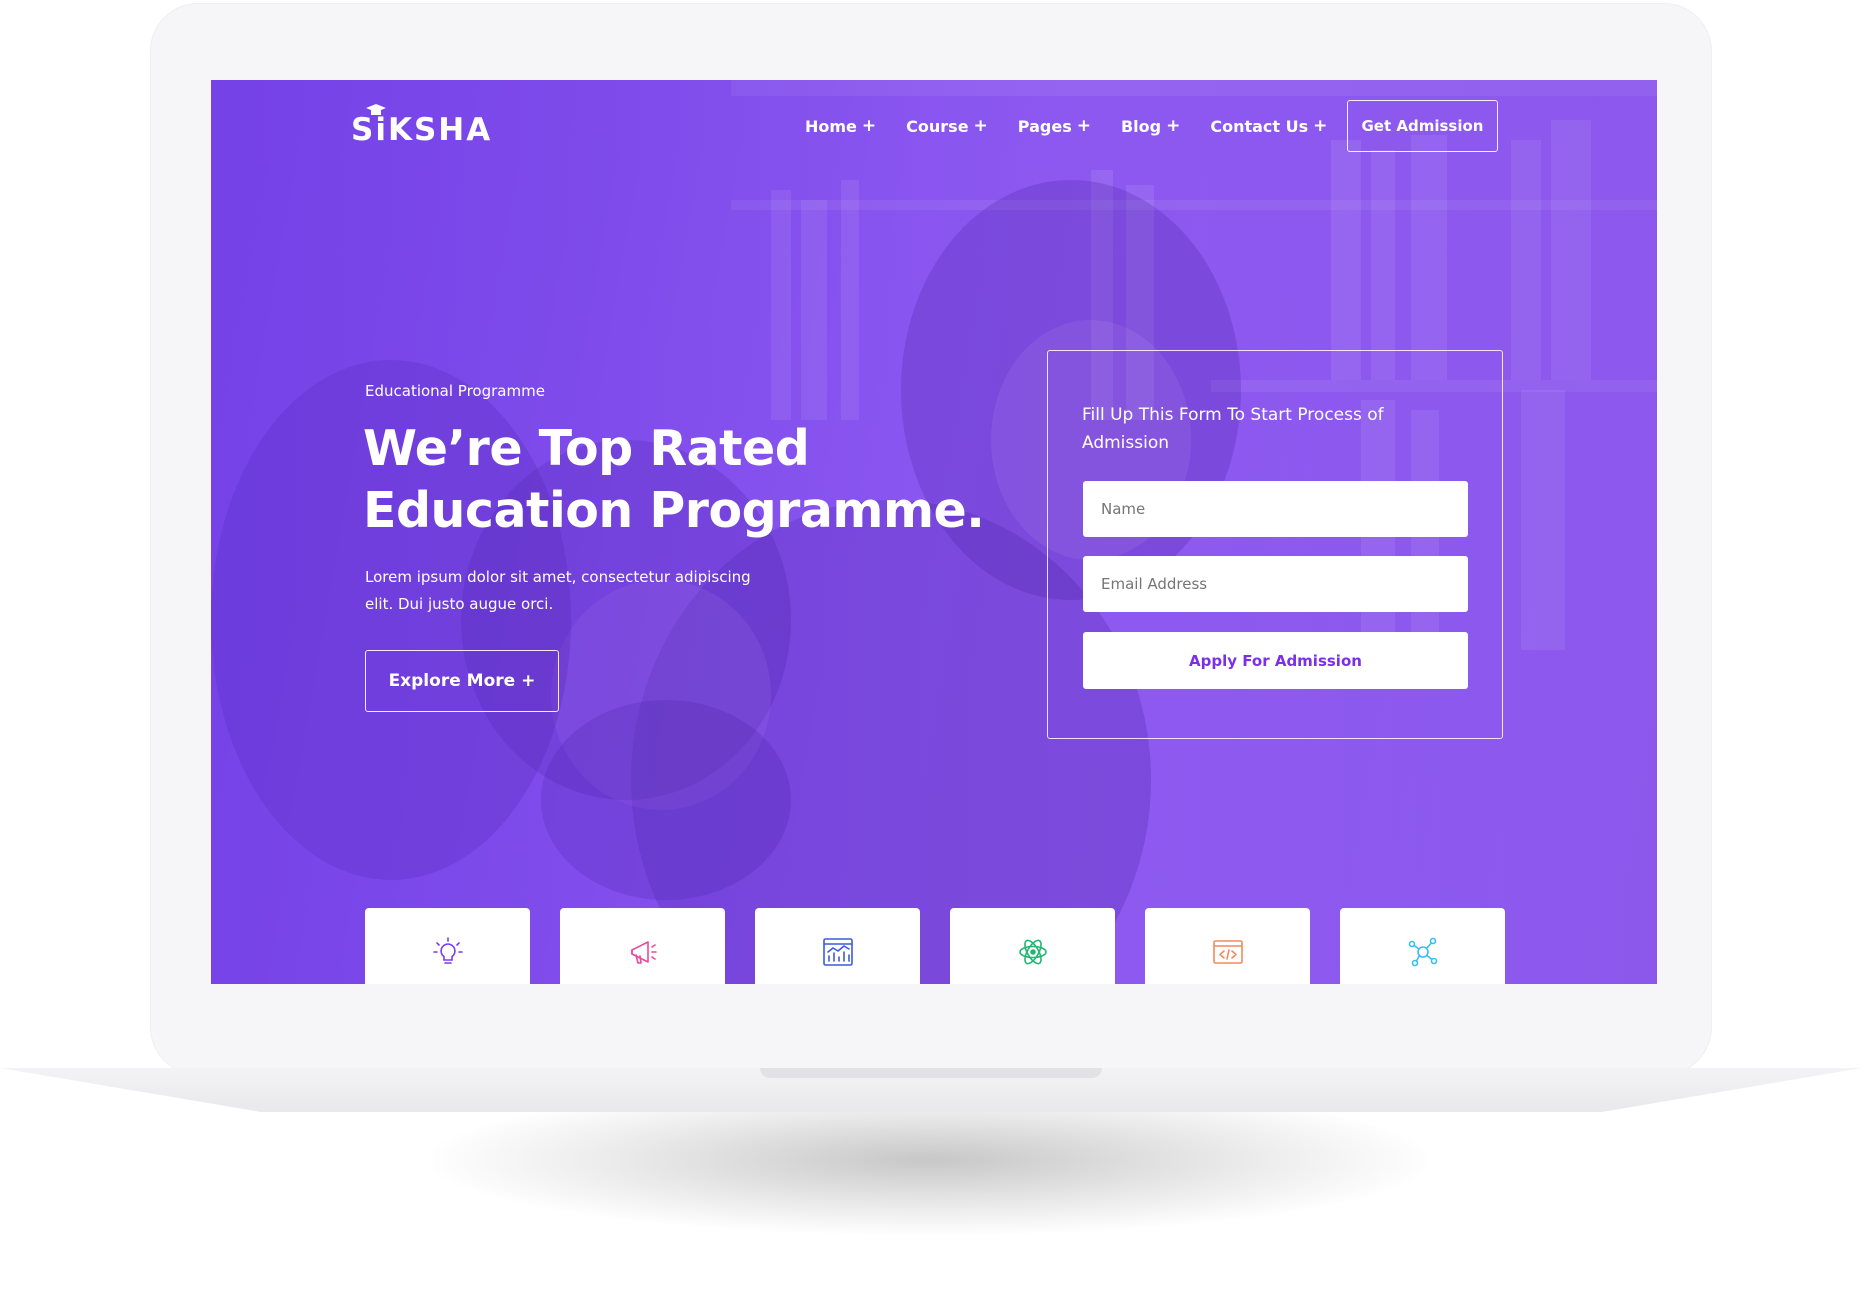 This screenshot has width=1862, height=1309. What do you see at coordinates (683, 480) in the screenshot?
I see `hero-title: We’re Top Rated Education Programme.` at bounding box center [683, 480].